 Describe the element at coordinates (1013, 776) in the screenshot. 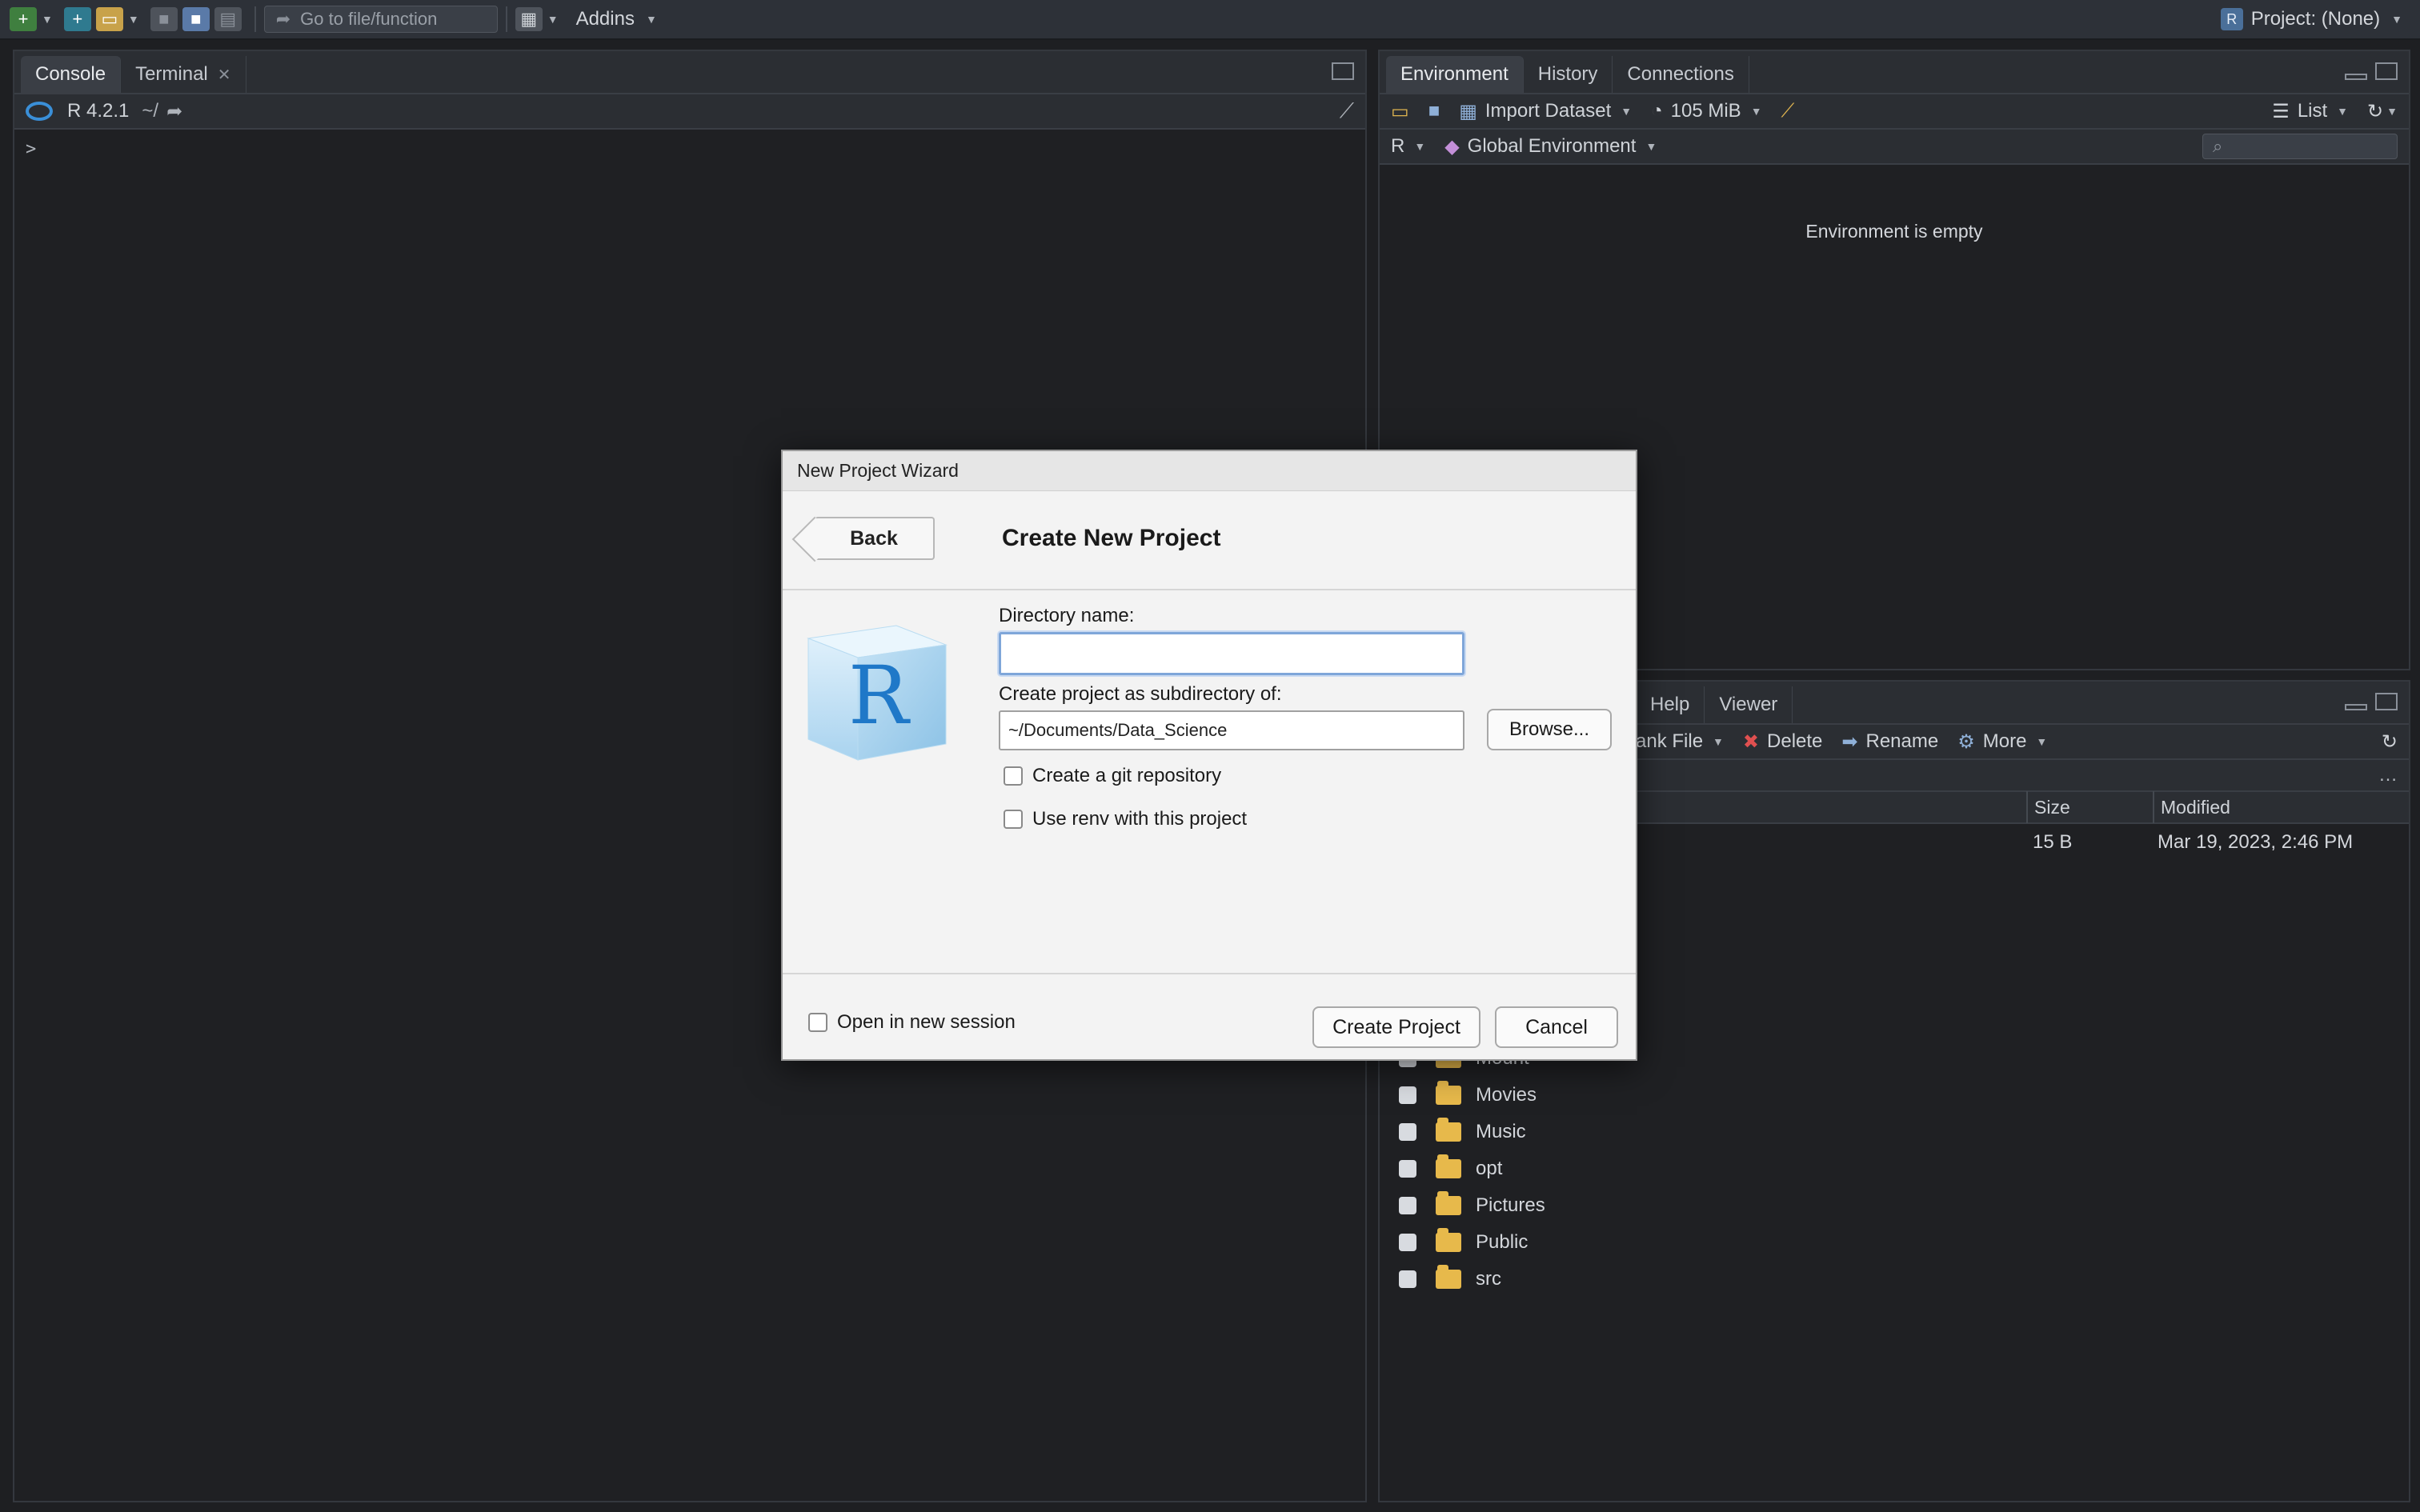

I see `git-repo-checkbox` at that location.